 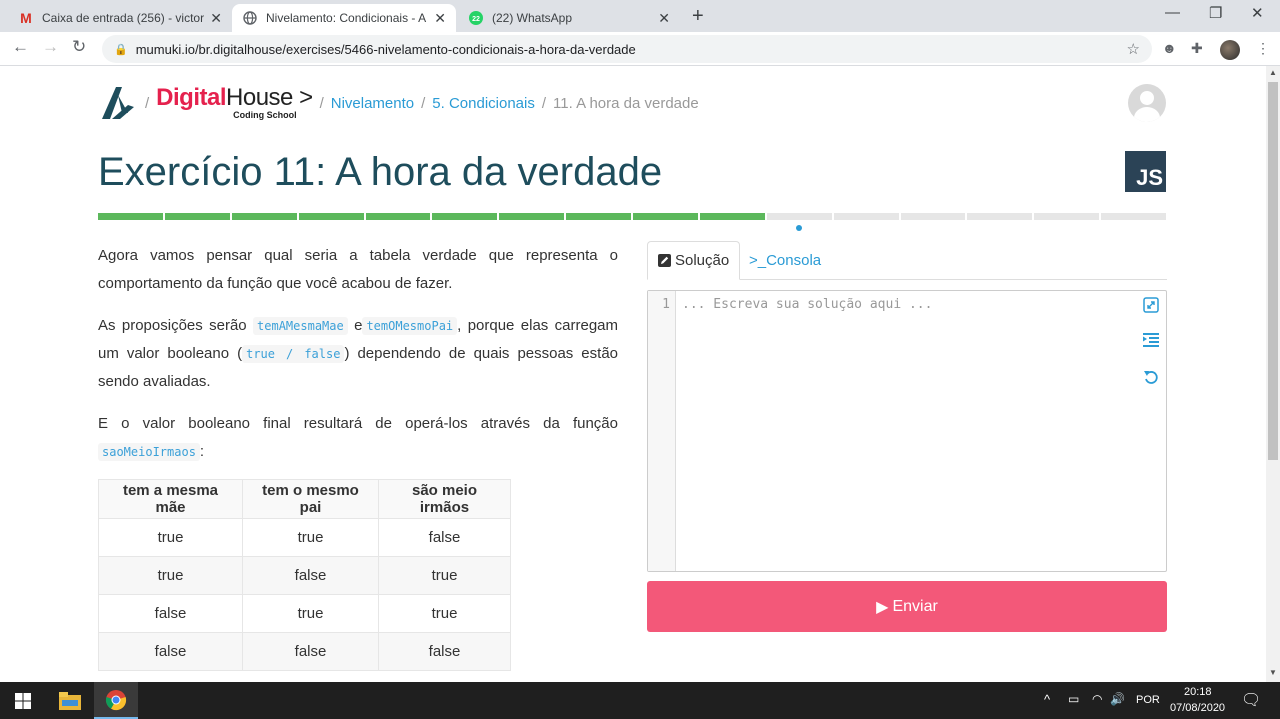 What do you see at coordinates (476, 19) in the screenshot?
I see `svg-text: 22` at bounding box center [476, 19].